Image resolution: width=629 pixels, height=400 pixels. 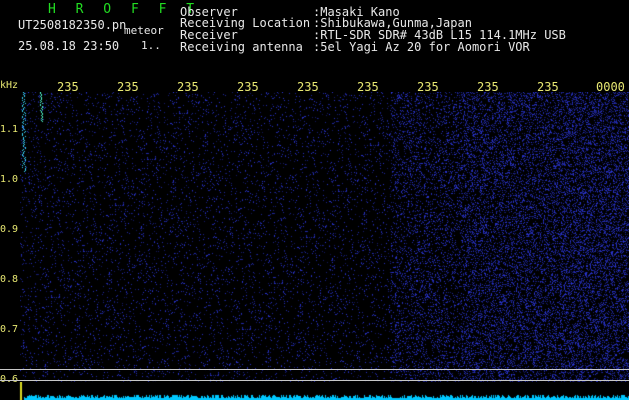 I want to click on status-text: 1.., so click(x=151, y=45).